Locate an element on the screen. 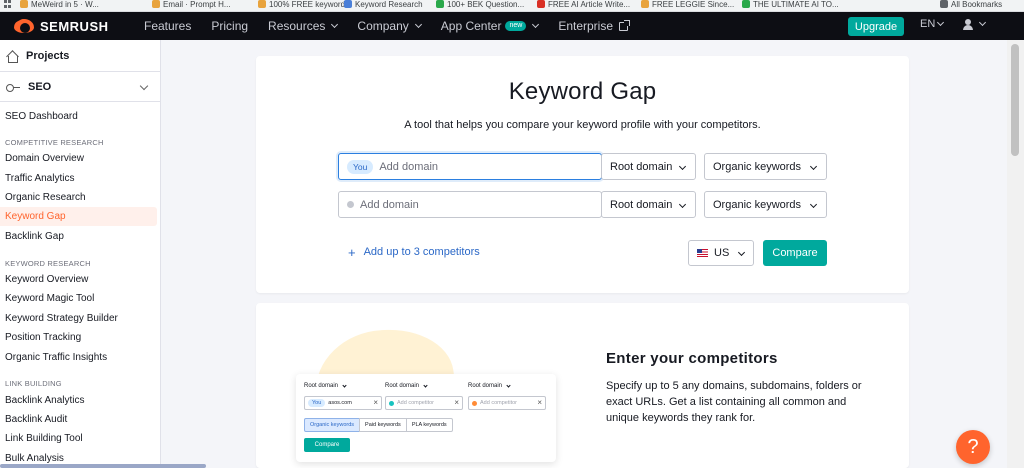 Image resolution: width=1024 pixels, height=468 pixels. sidebar-item-backlink-analytics: Backlink Analytics is located at coordinates (78, 400).